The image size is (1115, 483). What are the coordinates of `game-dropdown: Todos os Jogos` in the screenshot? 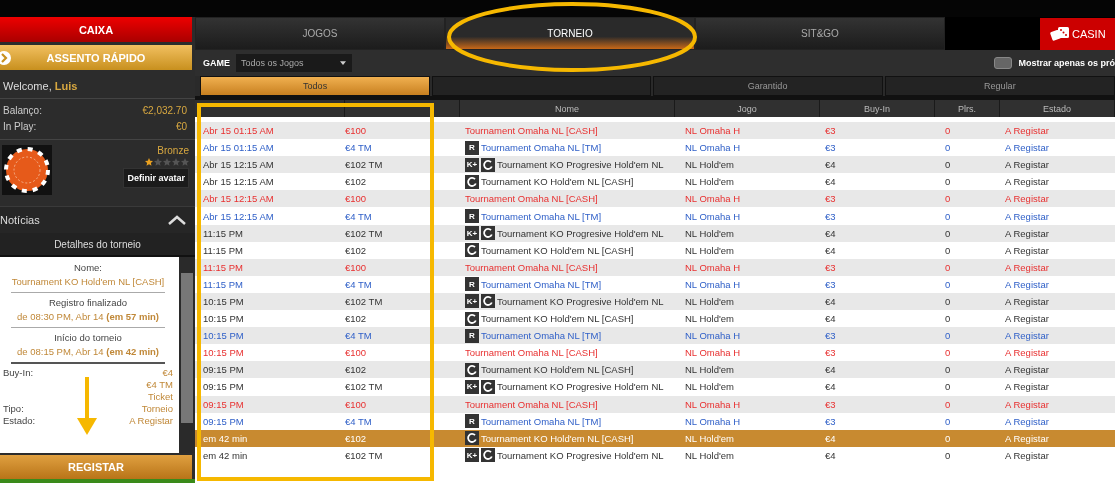 It's located at (294, 63).